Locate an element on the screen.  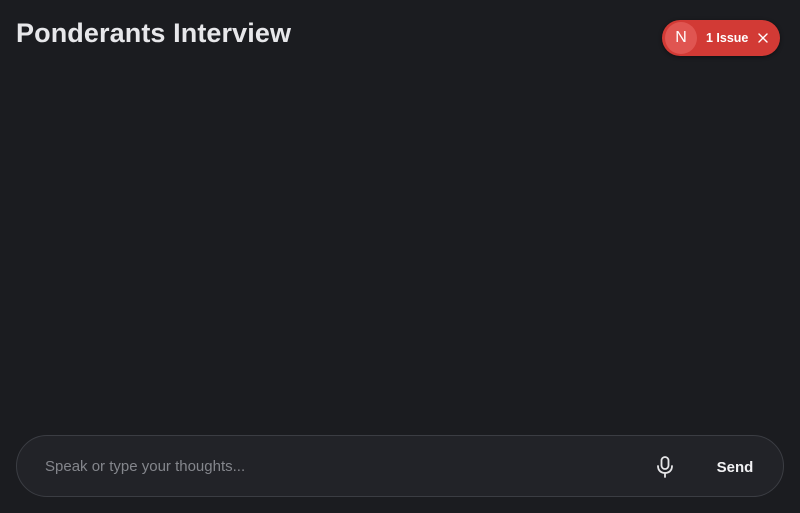
message-input is located at coordinates (335, 466).